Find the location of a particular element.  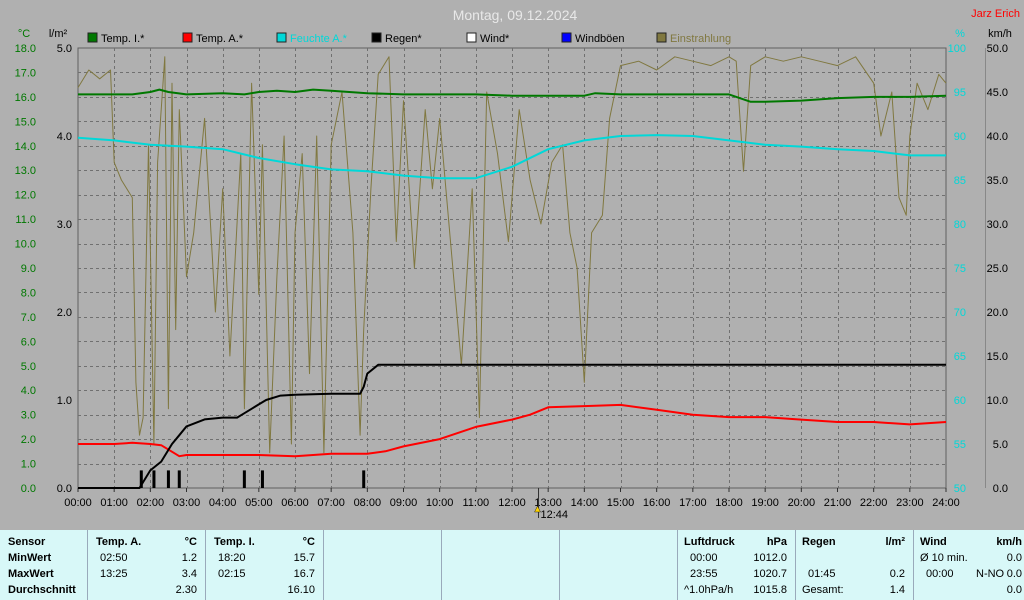

x-tick-label: 01:00 is located at coordinates (114, 503).